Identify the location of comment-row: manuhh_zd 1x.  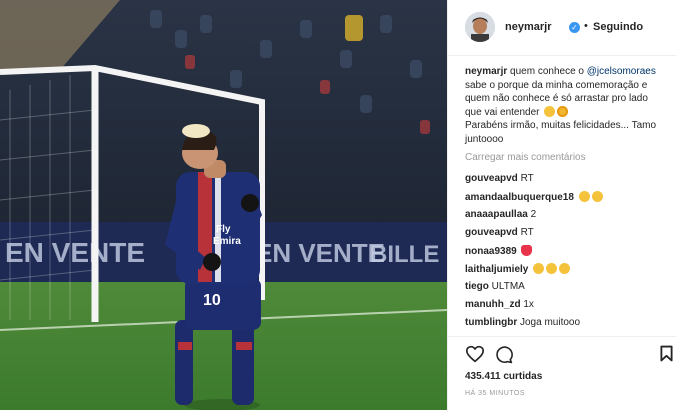
(499, 304).